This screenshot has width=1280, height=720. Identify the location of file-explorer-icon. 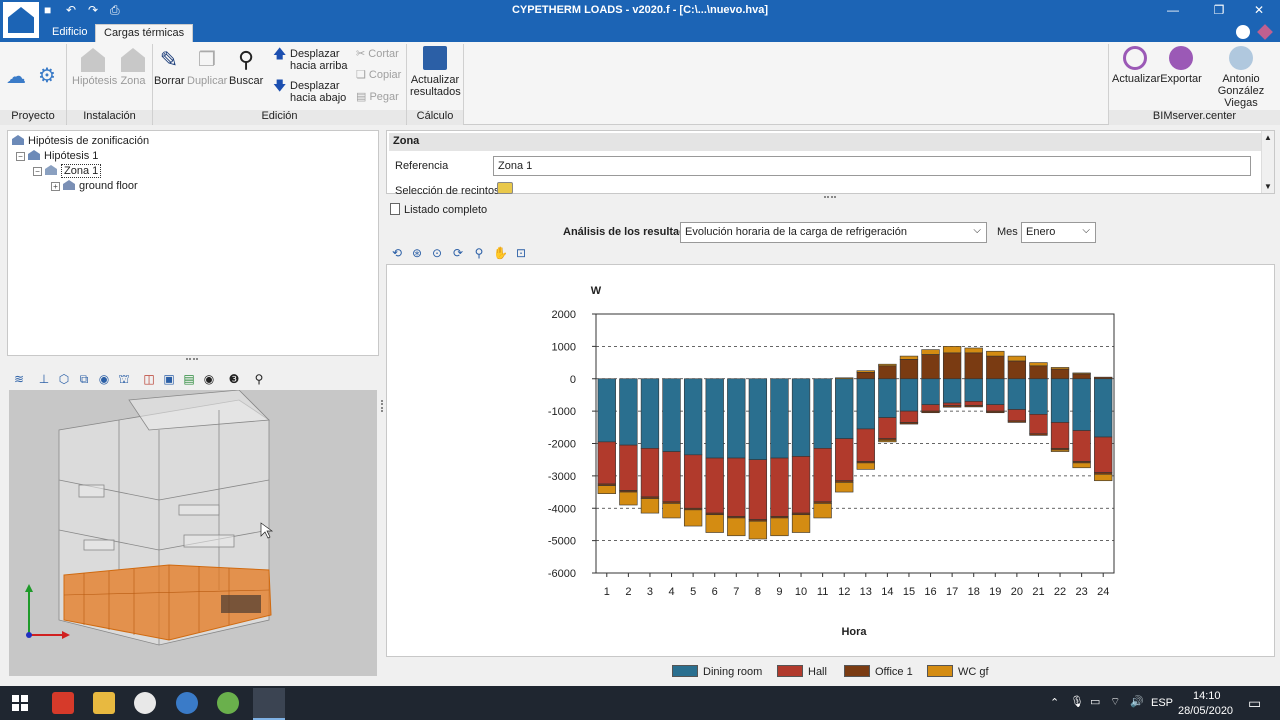
(104, 703).